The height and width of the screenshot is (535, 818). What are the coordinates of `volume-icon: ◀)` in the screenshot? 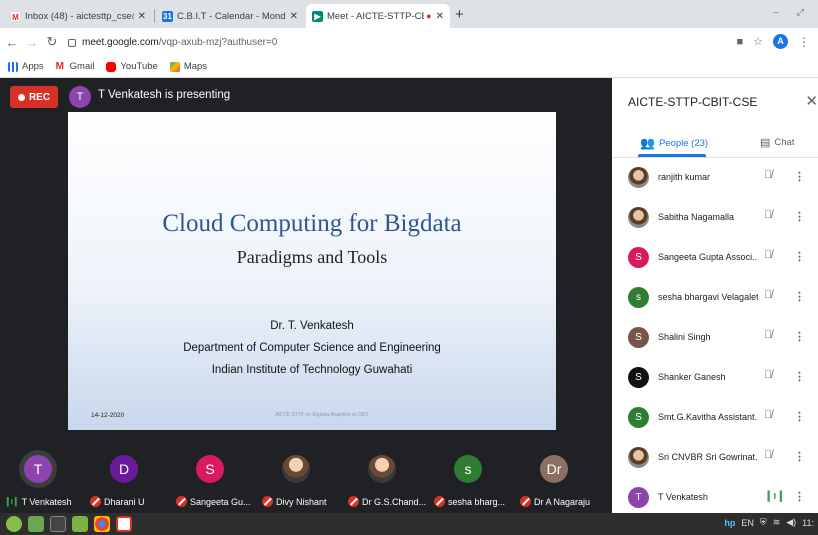 It's located at (791, 522).